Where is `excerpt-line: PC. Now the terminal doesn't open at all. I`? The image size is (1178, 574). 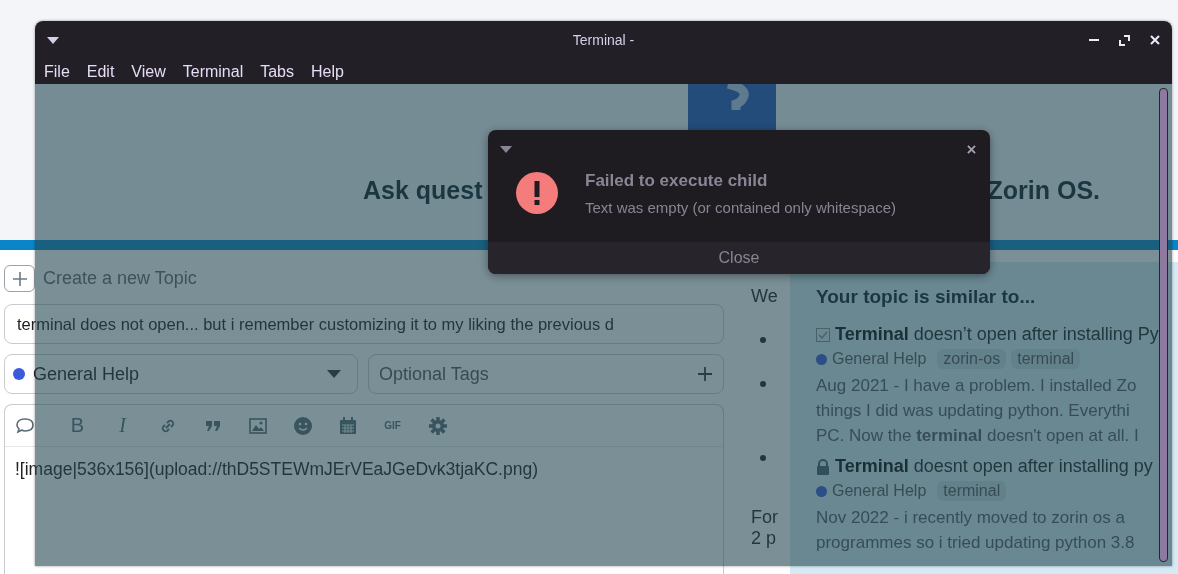 excerpt-line: PC. Now the terminal doesn't open at all. I is located at coordinates (978, 436).